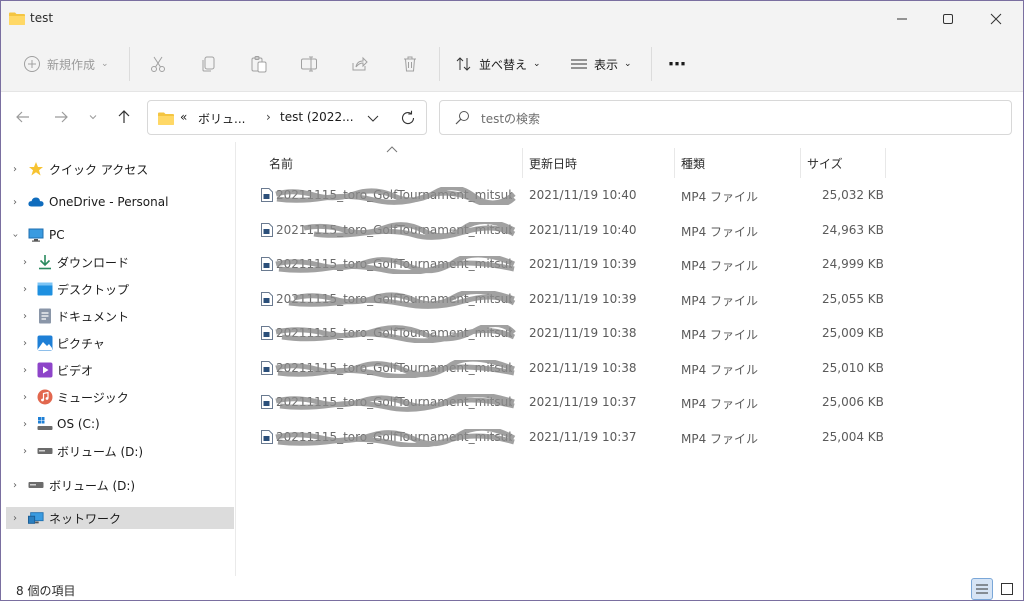  I want to click on sidebar-item-volume-d: › ボリューム (D:), so click(120, 451).